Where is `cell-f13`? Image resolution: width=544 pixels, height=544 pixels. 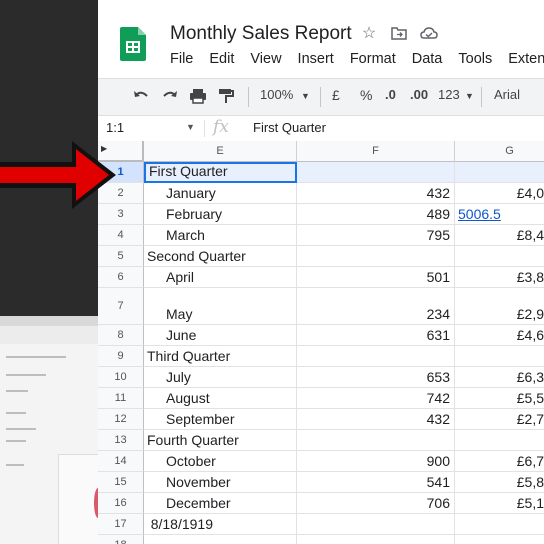
cell-f13 is located at coordinates (376, 440).